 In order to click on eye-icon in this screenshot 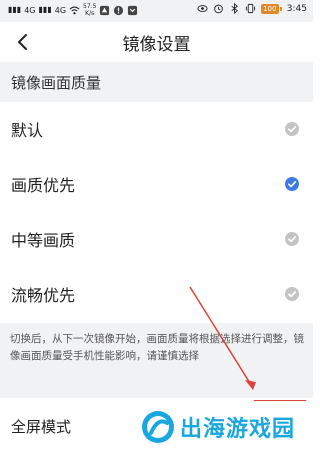, I will do `click(202, 8)`.